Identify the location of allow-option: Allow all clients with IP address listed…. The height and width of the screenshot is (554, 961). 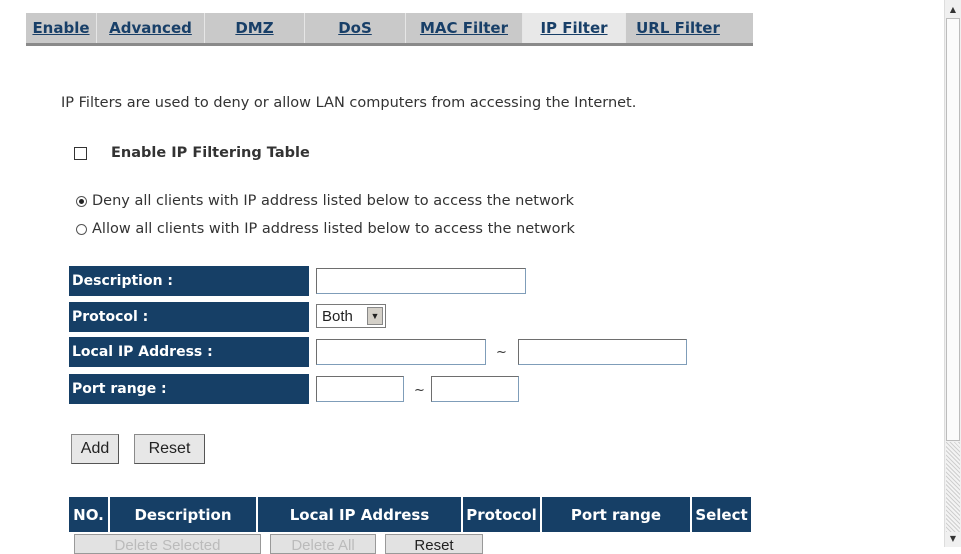
(325, 229).